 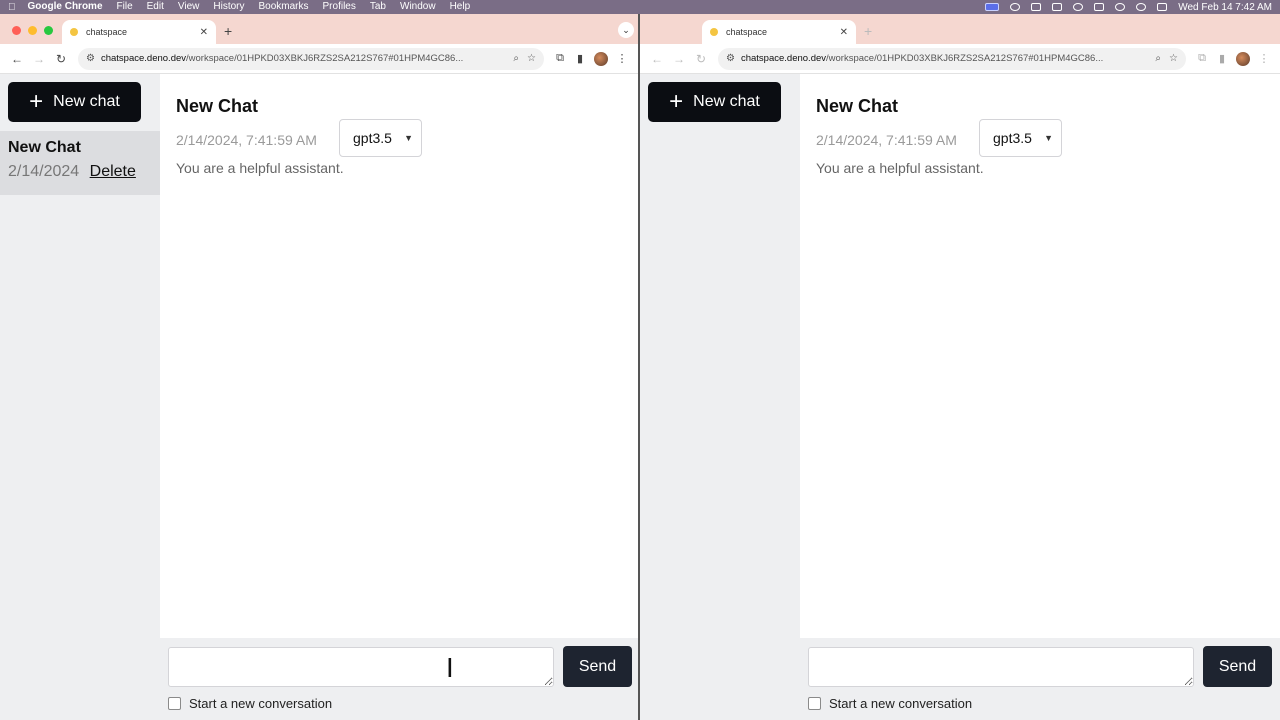 I want to click on menu-bookmarks: Bookmarks, so click(x=284, y=7).